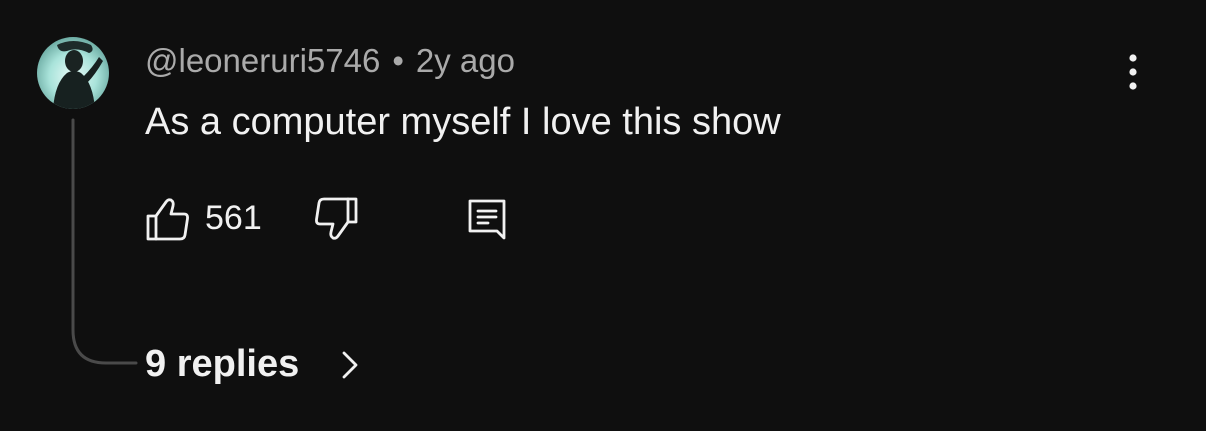 The height and width of the screenshot is (431, 1206). I want to click on view-replies-button: 9 replies, so click(251, 364).